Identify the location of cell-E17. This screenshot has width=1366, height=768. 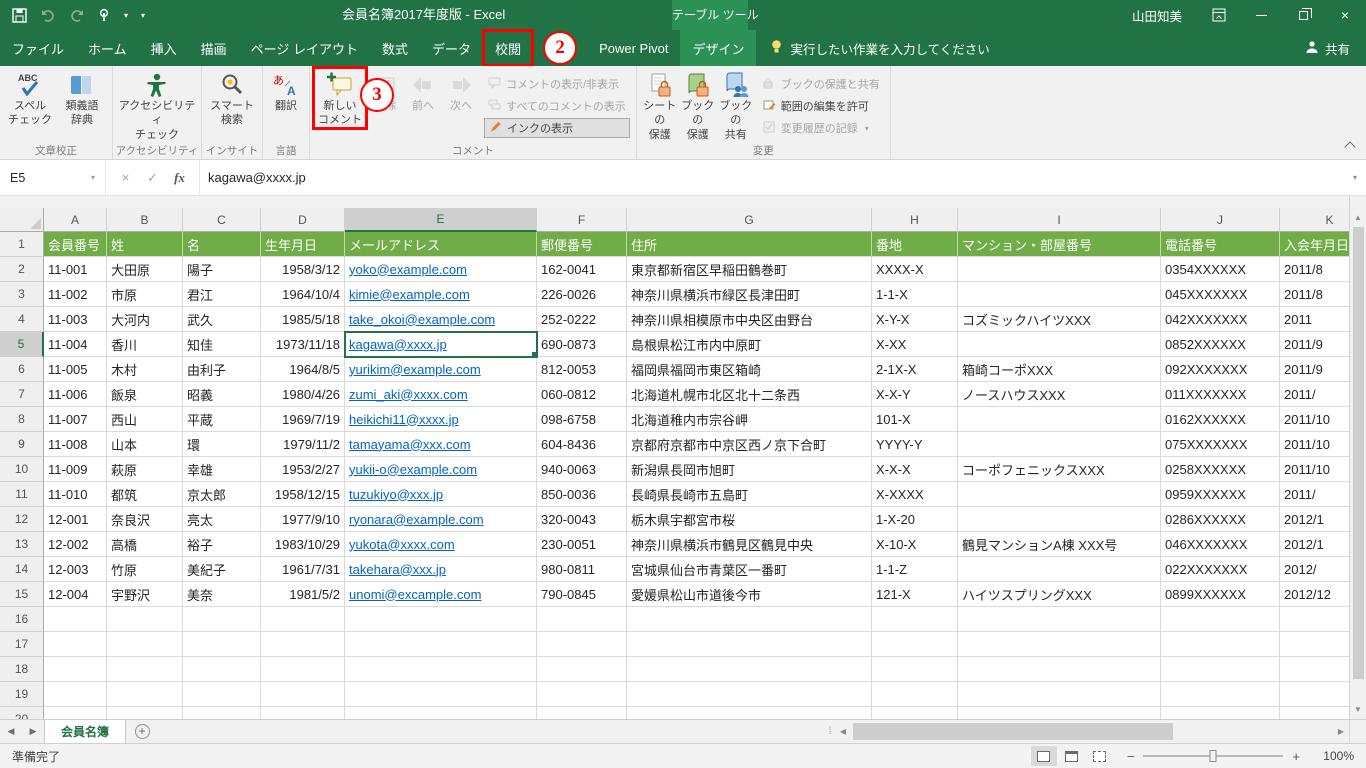
(441, 644).